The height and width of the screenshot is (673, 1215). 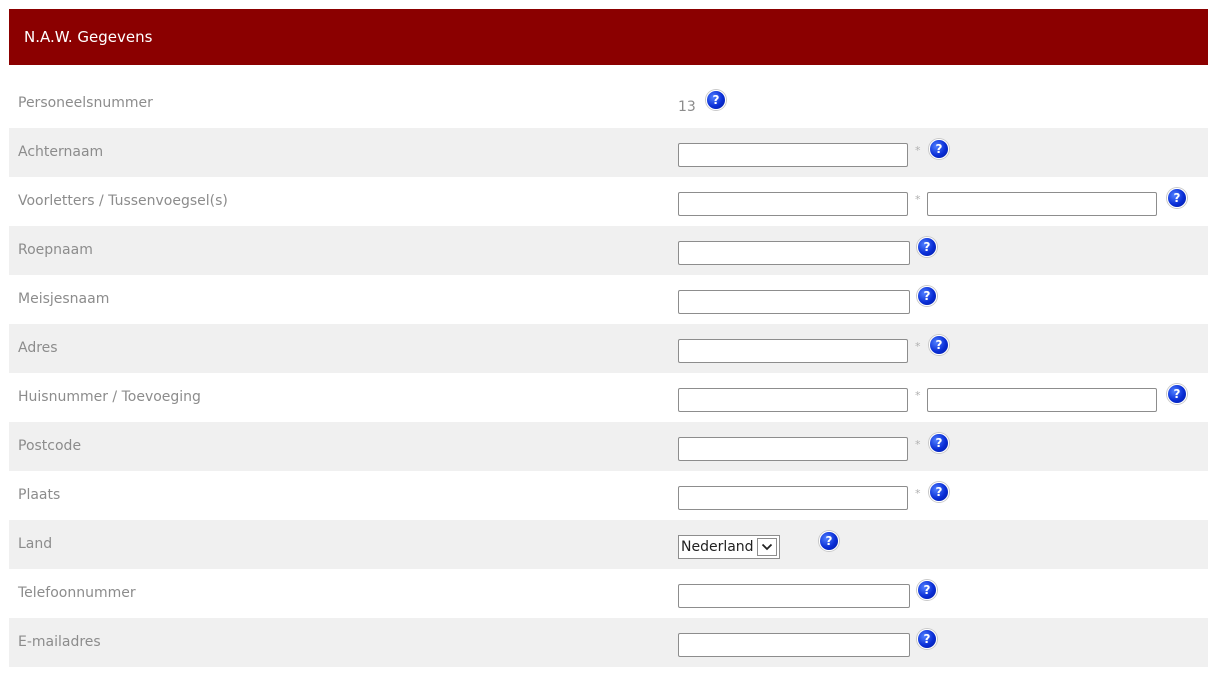 What do you see at coordinates (717, 547) in the screenshot?
I see `land-select-value: Nederland` at bounding box center [717, 547].